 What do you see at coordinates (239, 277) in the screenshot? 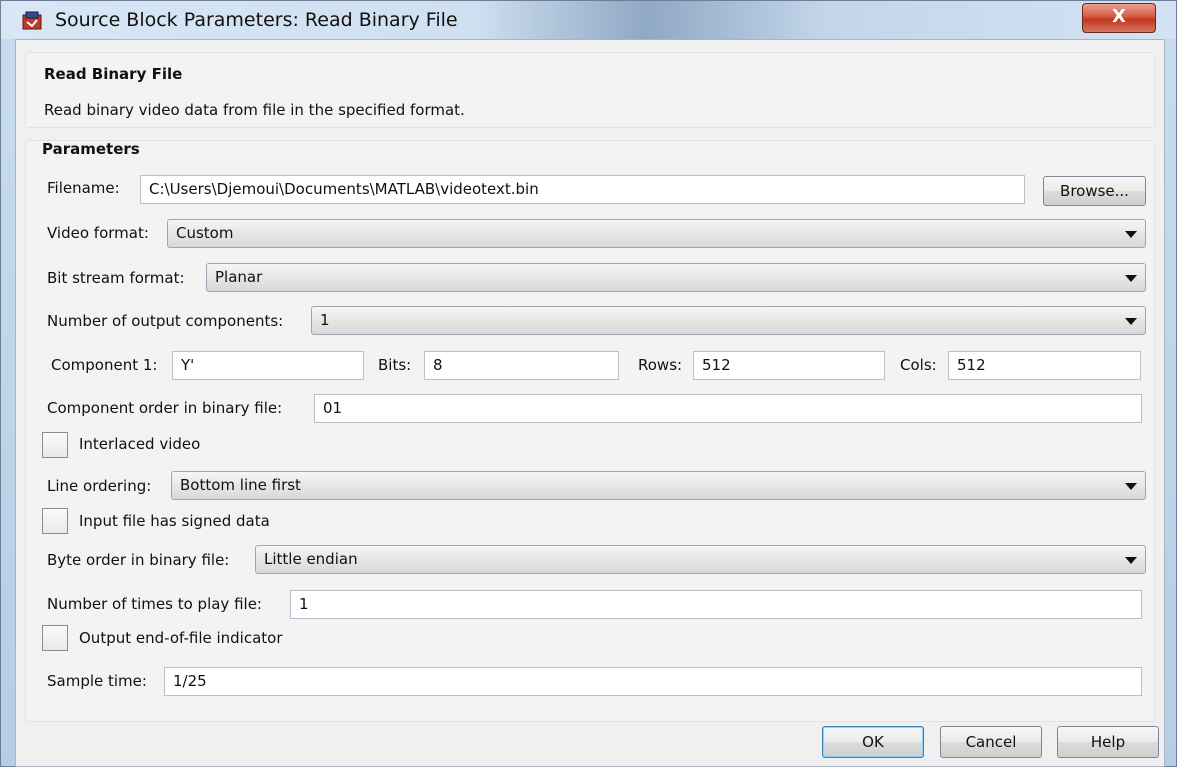
I see `bit-stream-format-value: Planar` at bounding box center [239, 277].